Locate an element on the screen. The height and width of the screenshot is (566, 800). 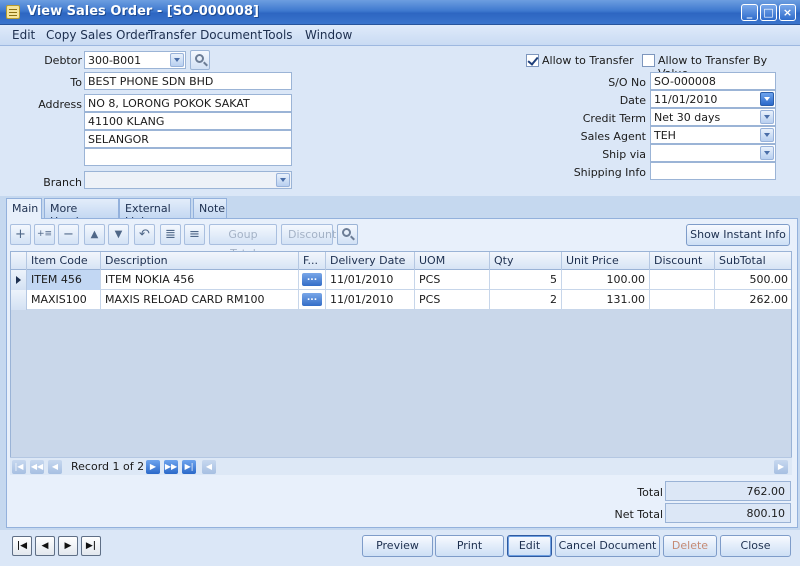
tab-external-link: External Link is located at coordinates (155, 213).